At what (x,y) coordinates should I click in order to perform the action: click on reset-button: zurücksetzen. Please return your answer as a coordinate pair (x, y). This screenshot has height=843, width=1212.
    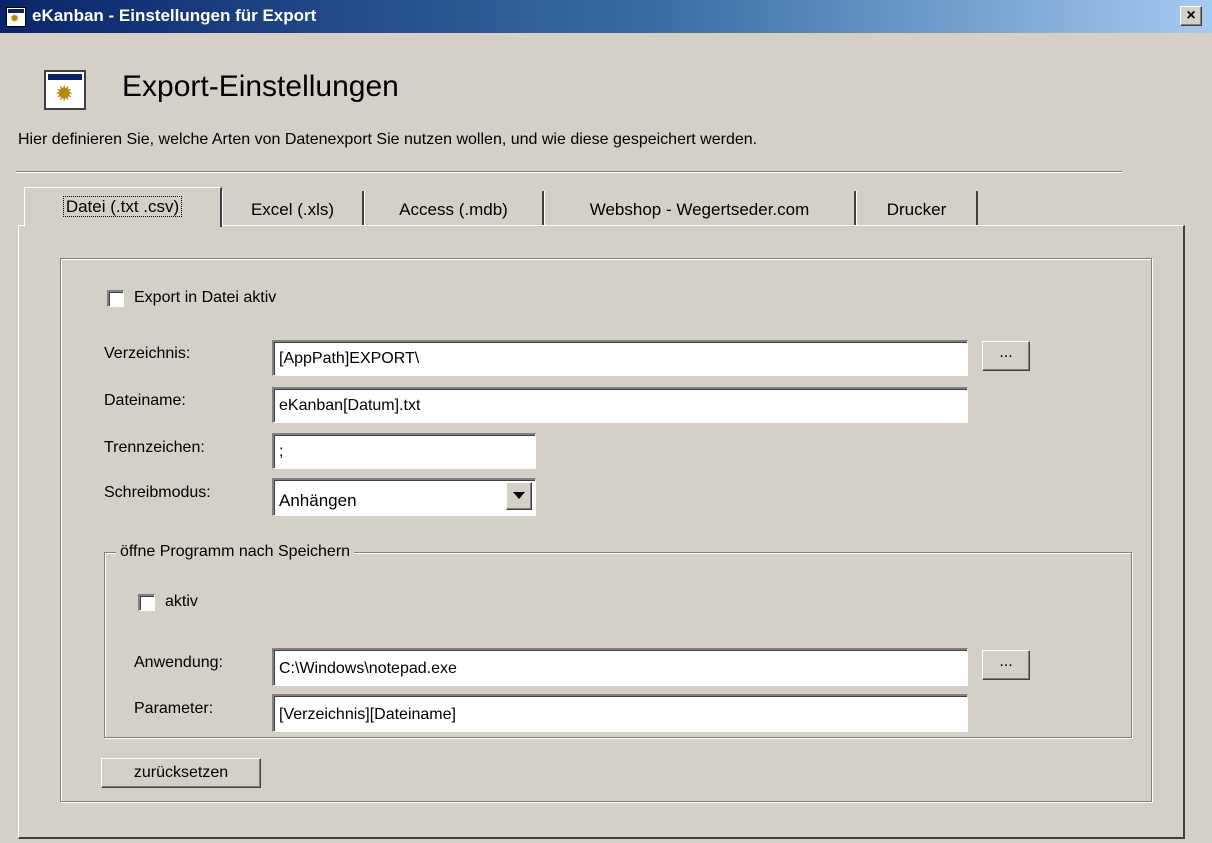
    Looking at the image, I should click on (181, 773).